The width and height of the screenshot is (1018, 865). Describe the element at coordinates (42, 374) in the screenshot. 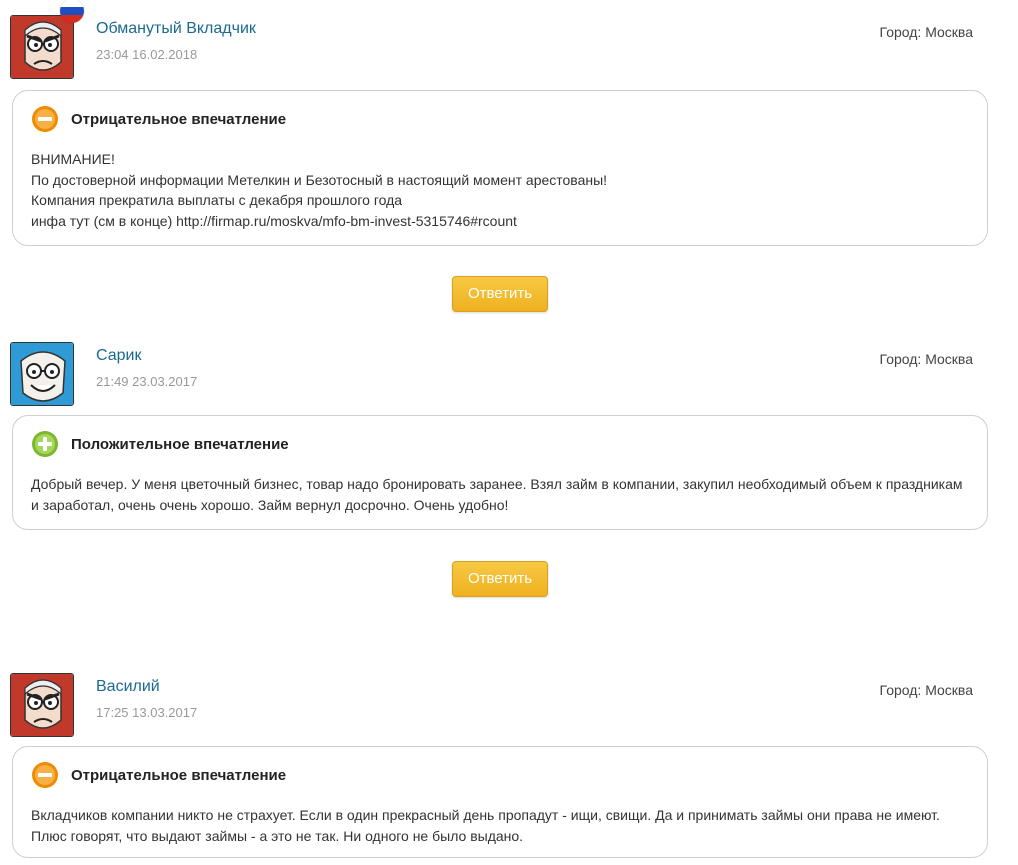

I see `happy-face-avatar` at that location.